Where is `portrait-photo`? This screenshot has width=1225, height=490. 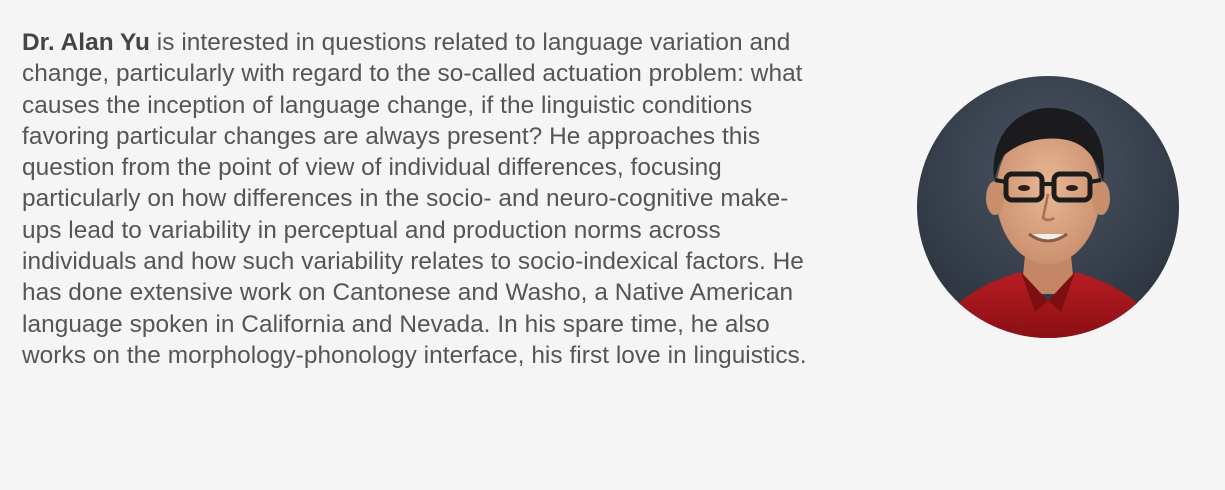 portrait-photo is located at coordinates (1048, 207).